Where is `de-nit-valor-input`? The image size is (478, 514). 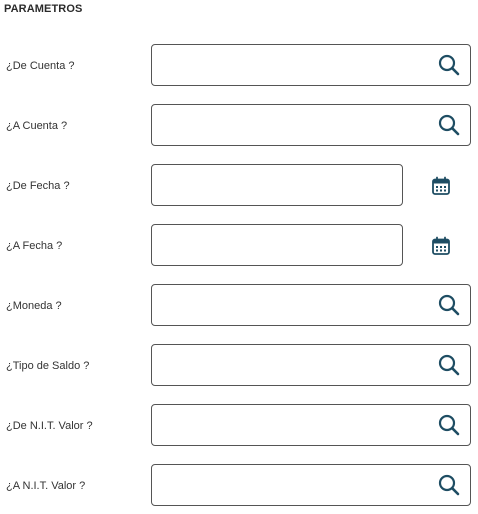
de-nit-valor-input is located at coordinates (293, 425).